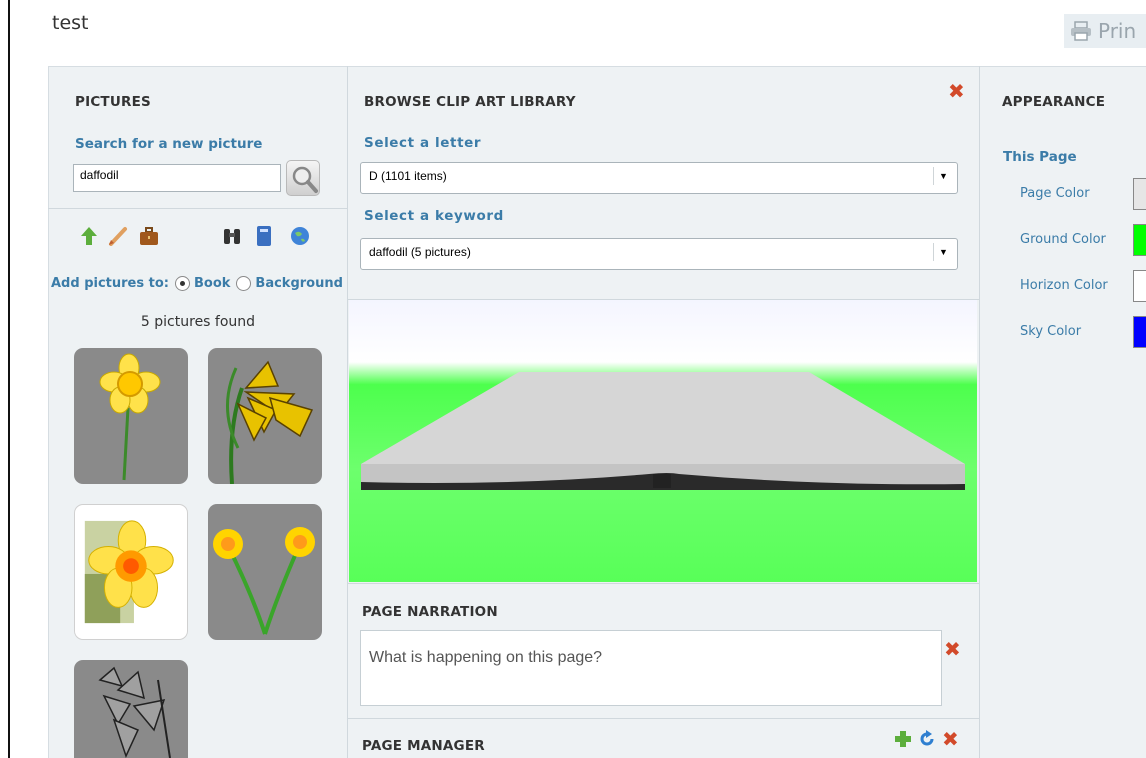 The height and width of the screenshot is (758, 1146). I want to click on background-radio-label: Background, so click(299, 283).